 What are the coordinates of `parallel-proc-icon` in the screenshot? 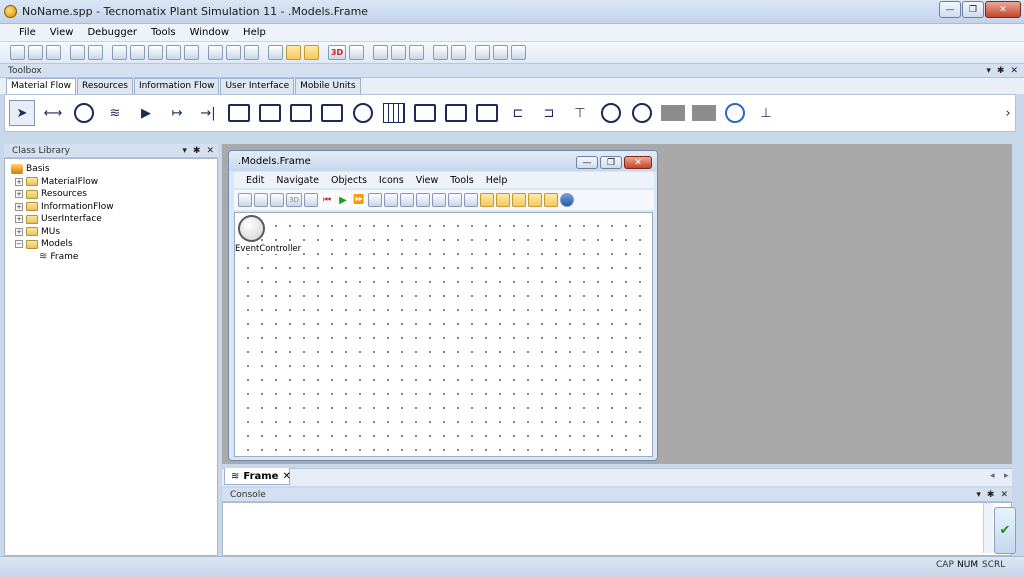 It's located at (270, 113).